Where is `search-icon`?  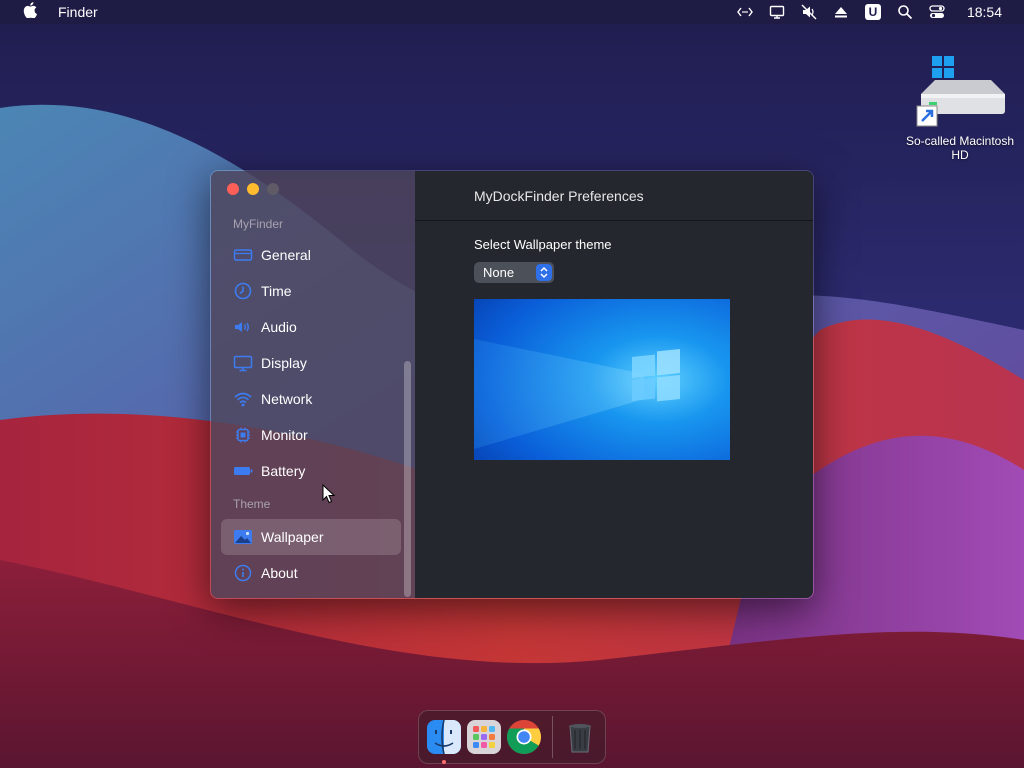
search-icon is located at coordinates (905, 12).